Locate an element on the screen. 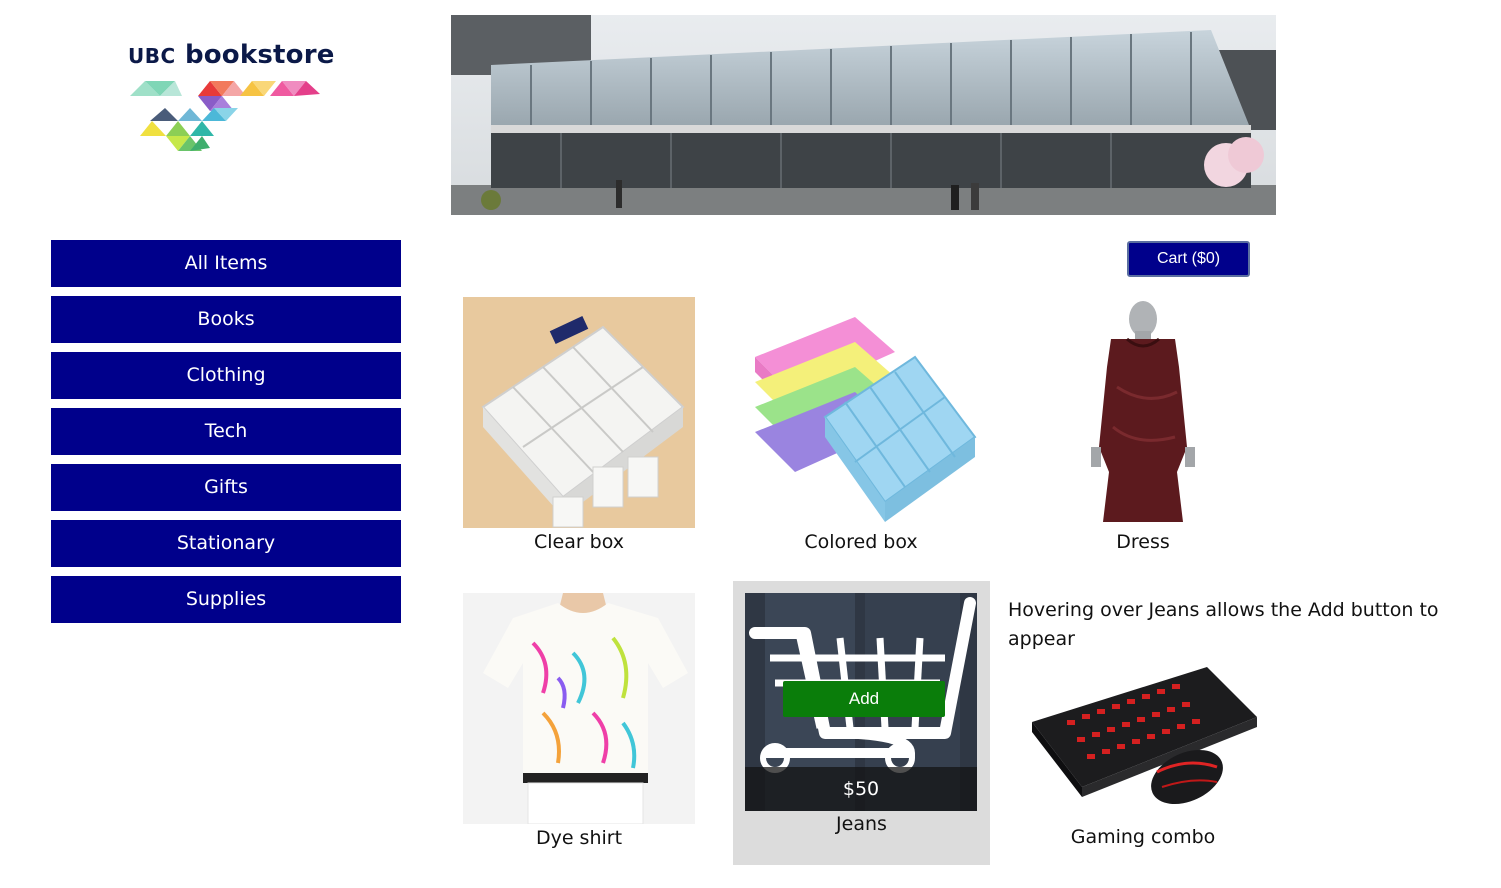 The height and width of the screenshot is (888, 1501). cart-button: Cart ($0) is located at coordinates (1188, 259).